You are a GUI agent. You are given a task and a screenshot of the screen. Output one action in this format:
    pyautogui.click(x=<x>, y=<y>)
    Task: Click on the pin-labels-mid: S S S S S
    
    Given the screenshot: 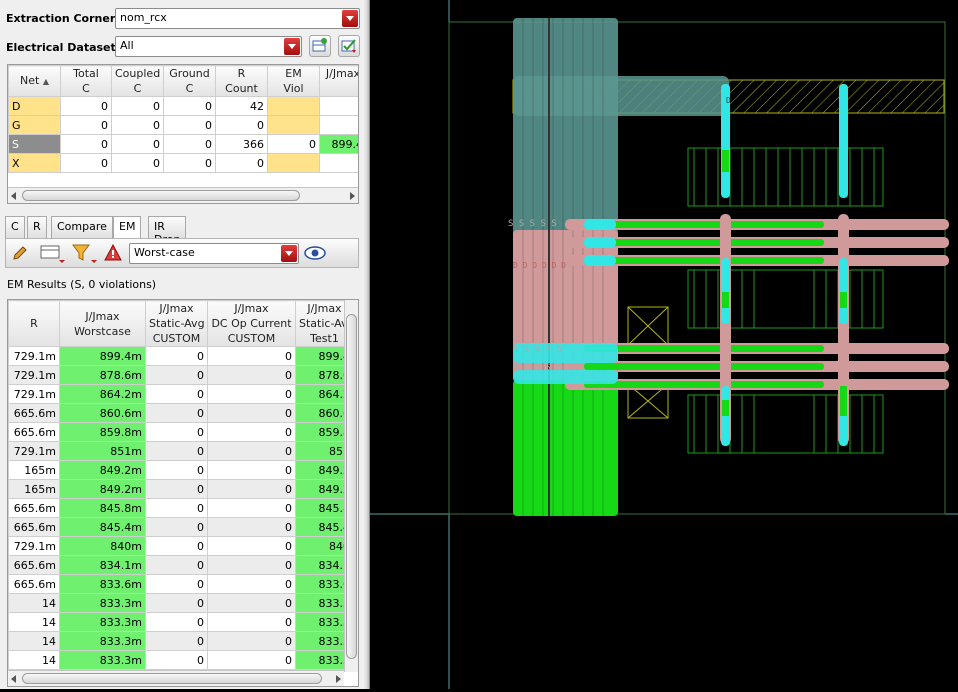 What is the action you would take?
    pyautogui.click(x=537, y=350)
    